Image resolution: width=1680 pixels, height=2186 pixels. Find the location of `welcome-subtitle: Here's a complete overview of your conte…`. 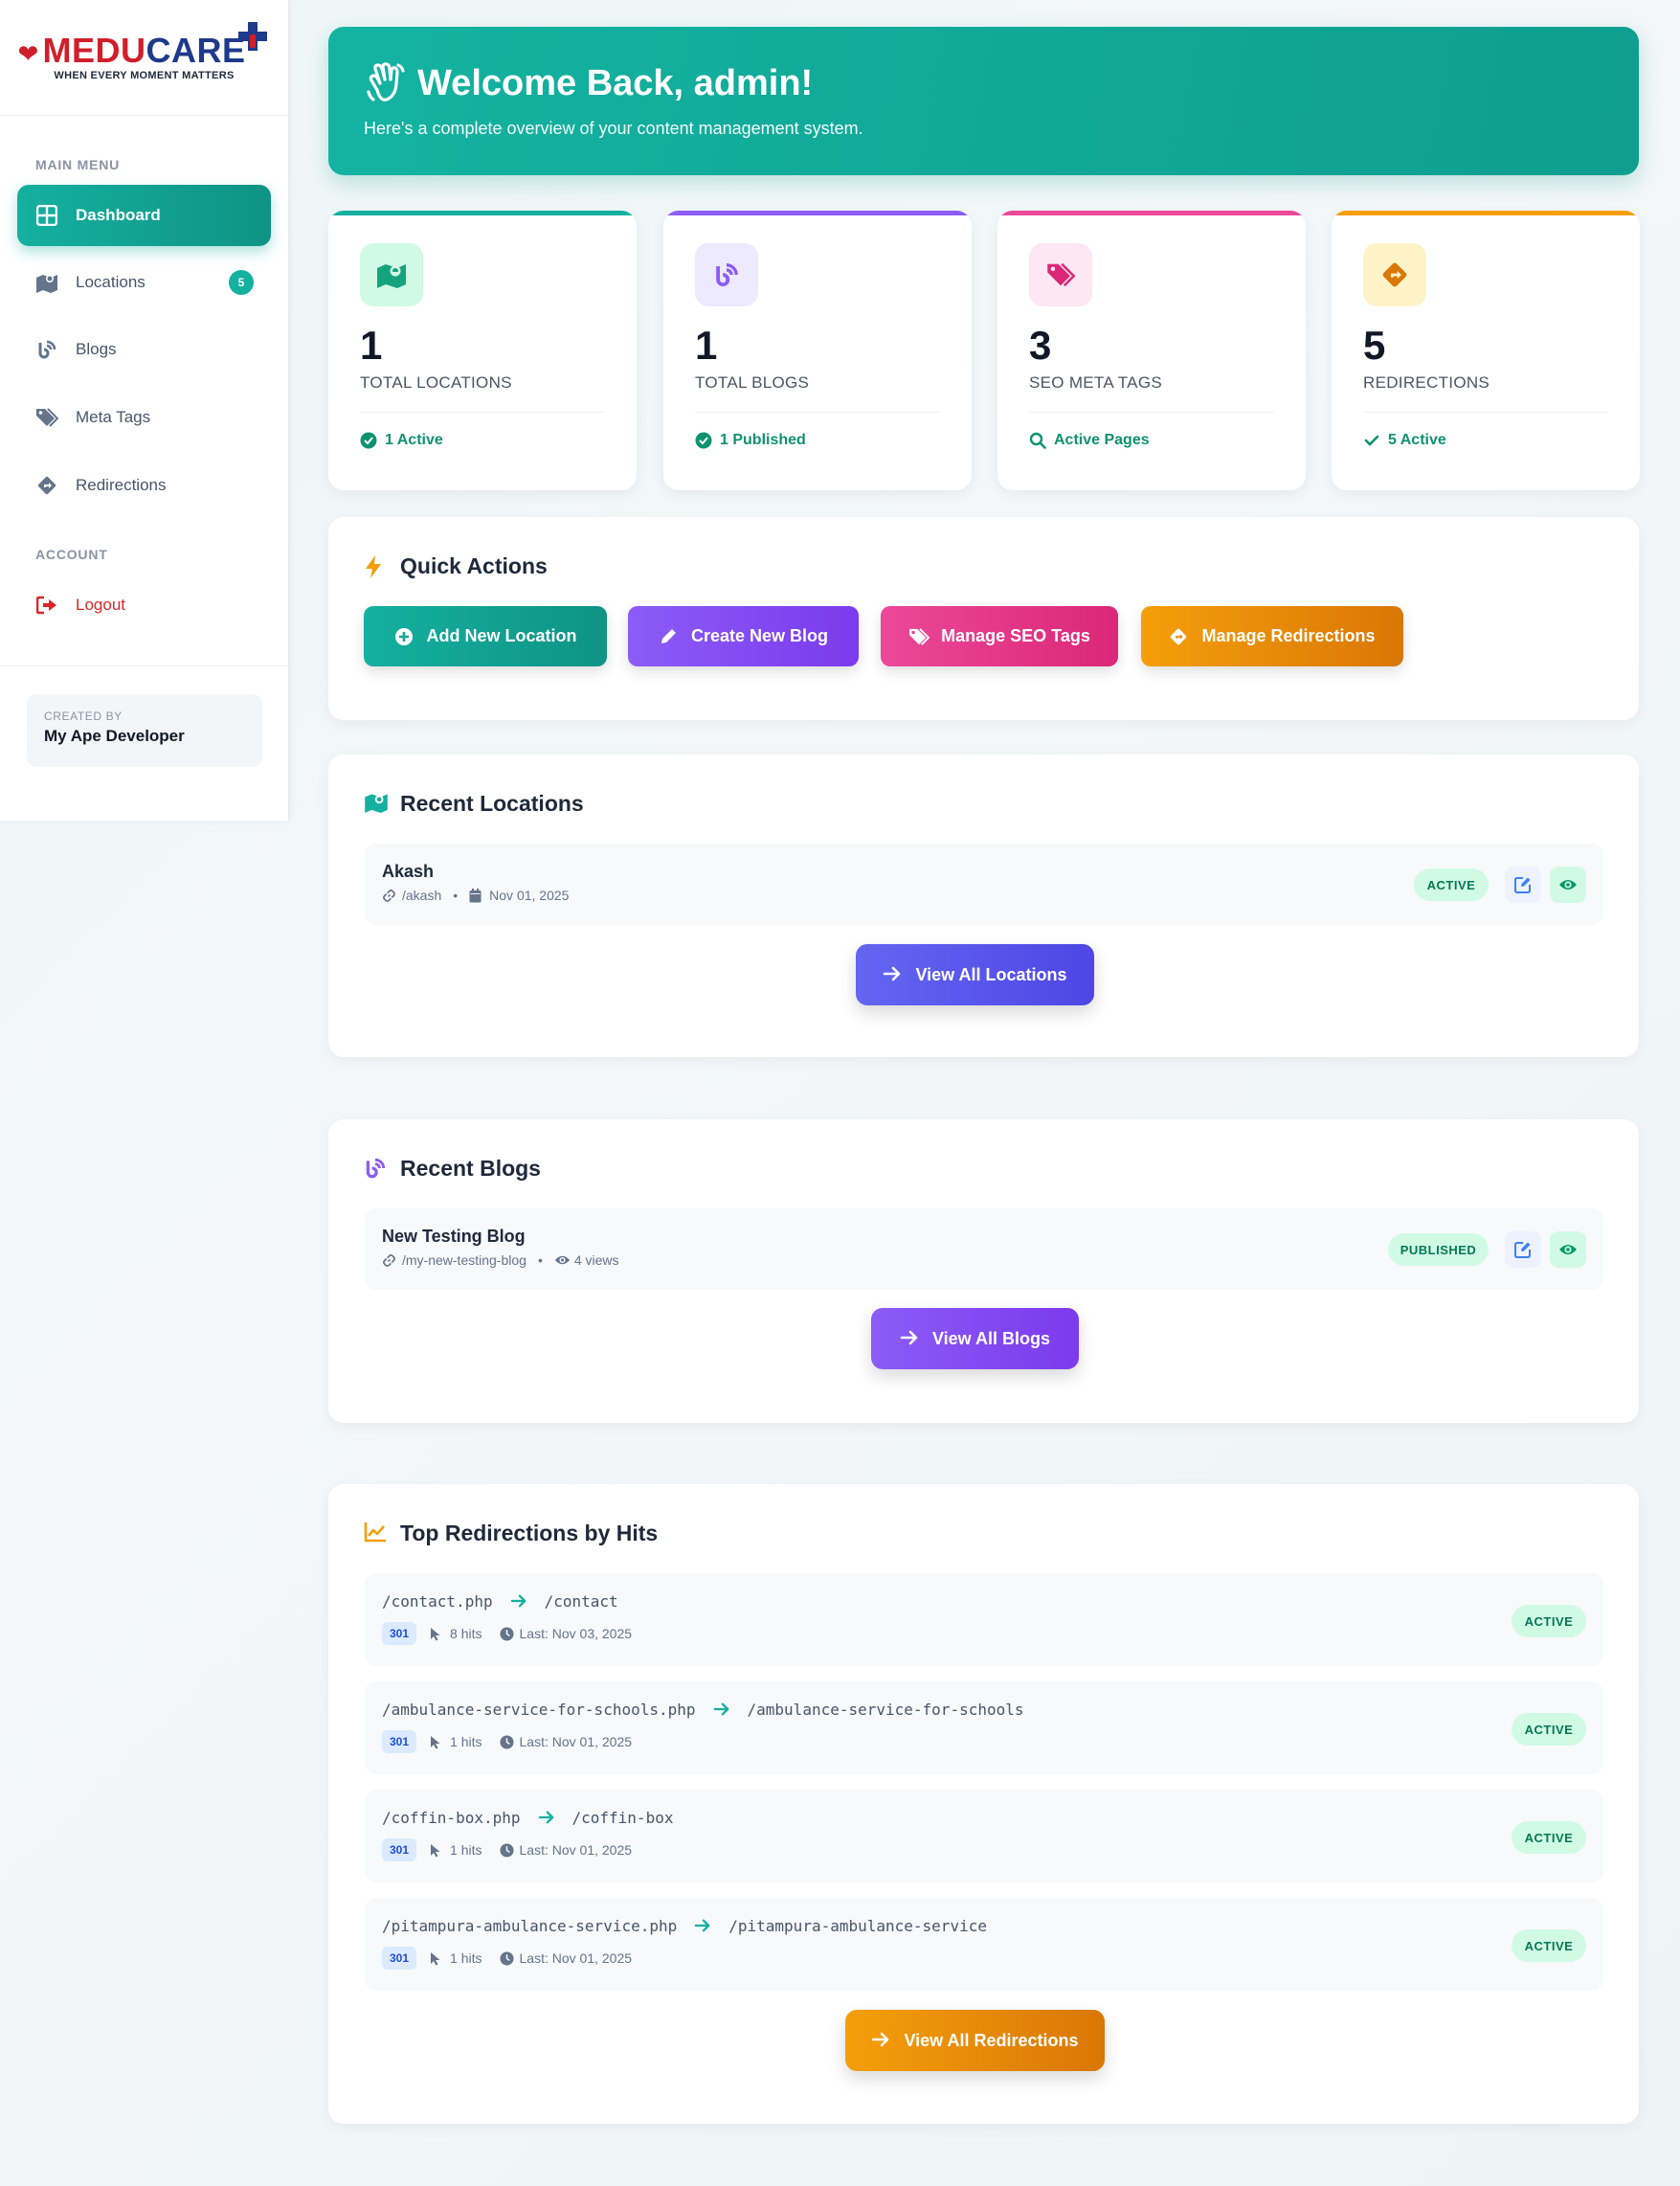

welcome-subtitle: Here's a complete overview of your conte… is located at coordinates (614, 129).